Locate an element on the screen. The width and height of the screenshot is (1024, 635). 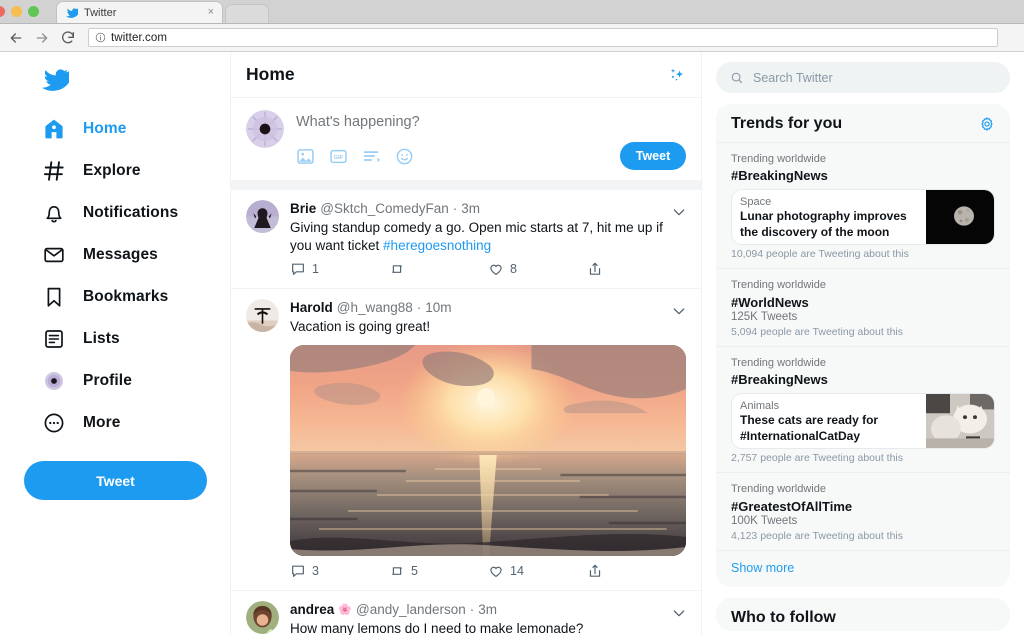
sidebar-item-notifications: Notifications is located at coordinates (115, 213).